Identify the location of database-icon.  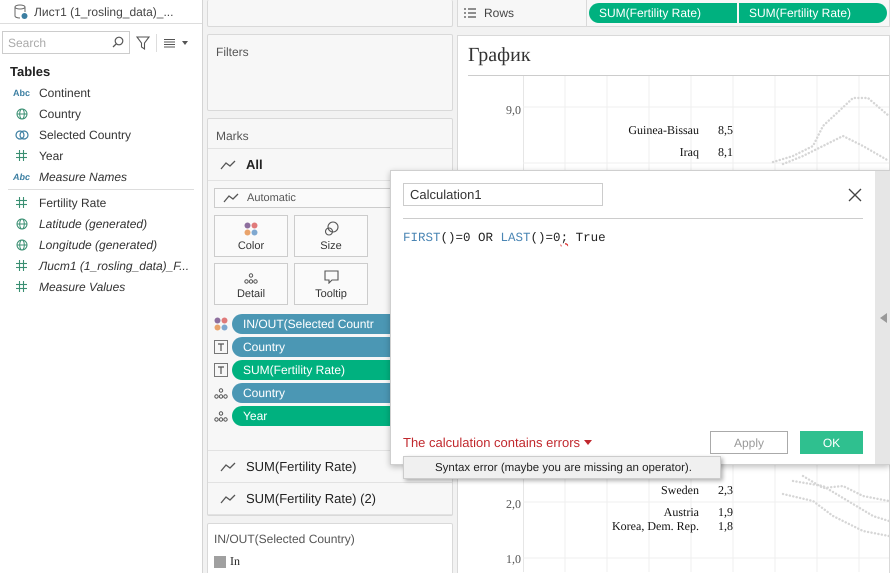
(21, 12).